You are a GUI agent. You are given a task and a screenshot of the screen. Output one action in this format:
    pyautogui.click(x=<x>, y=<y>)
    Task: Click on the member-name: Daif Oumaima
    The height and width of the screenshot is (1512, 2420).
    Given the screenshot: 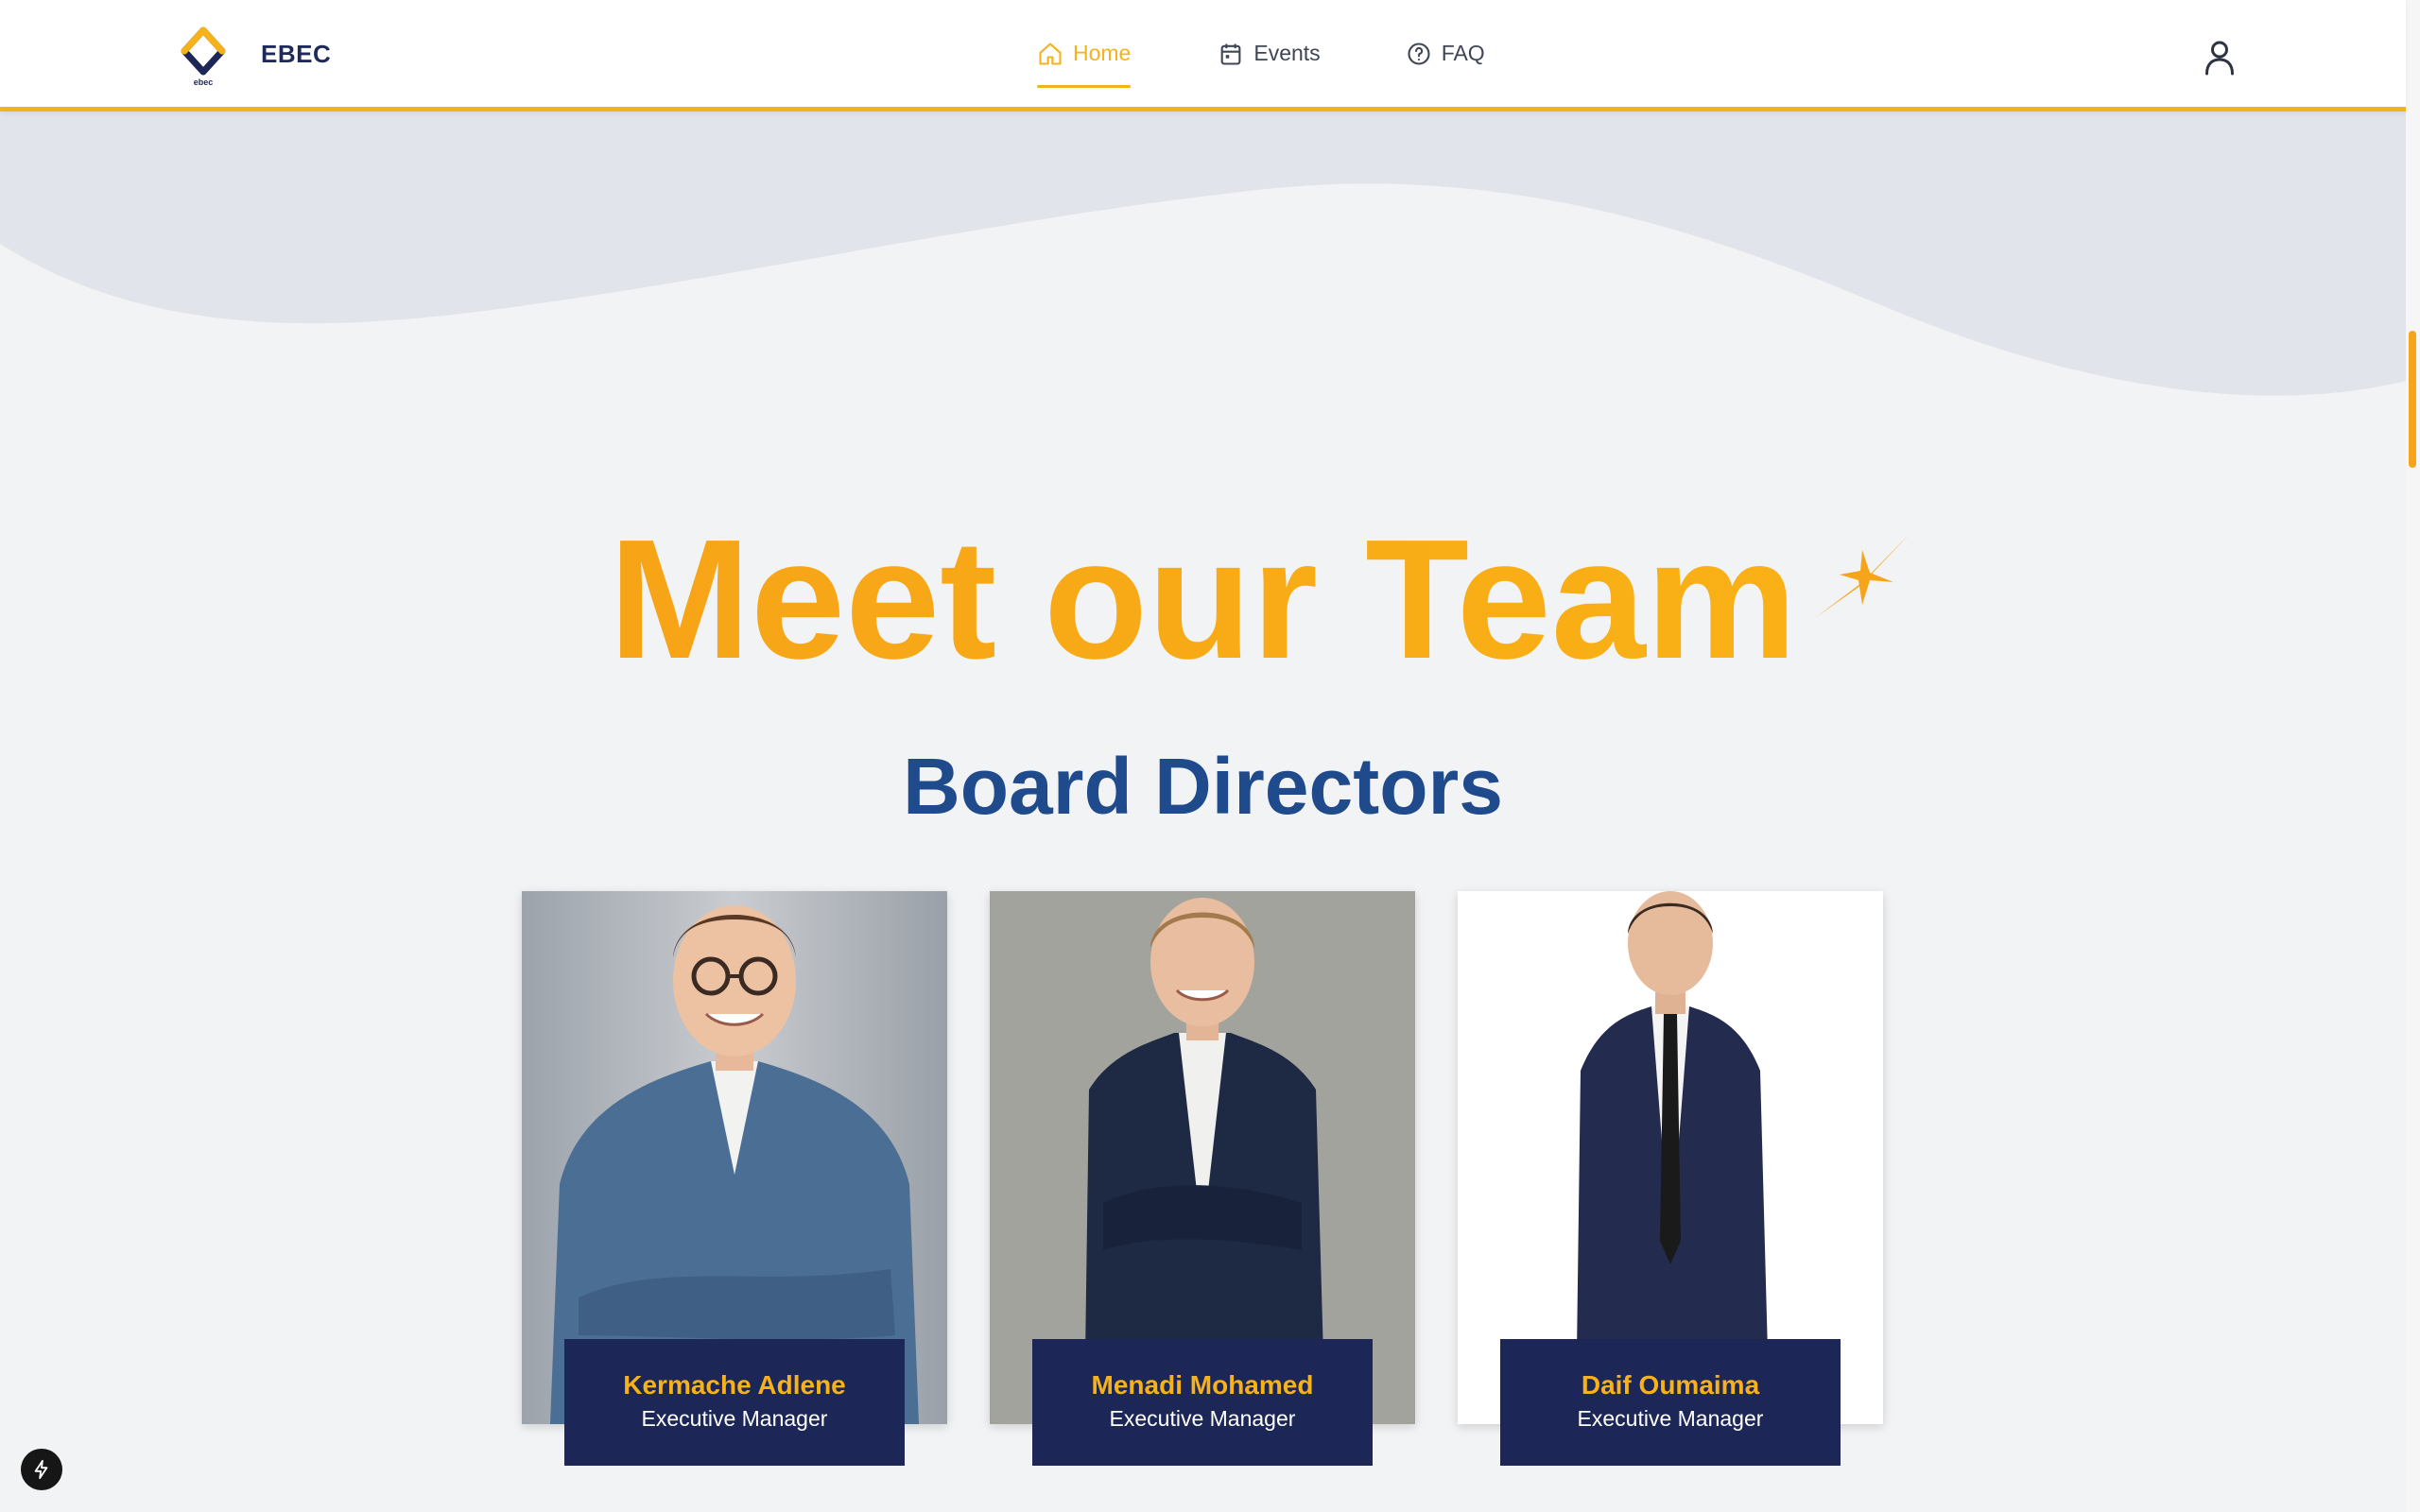 What is the action you would take?
    pyautogui.click(x=1670, y=1385)
    